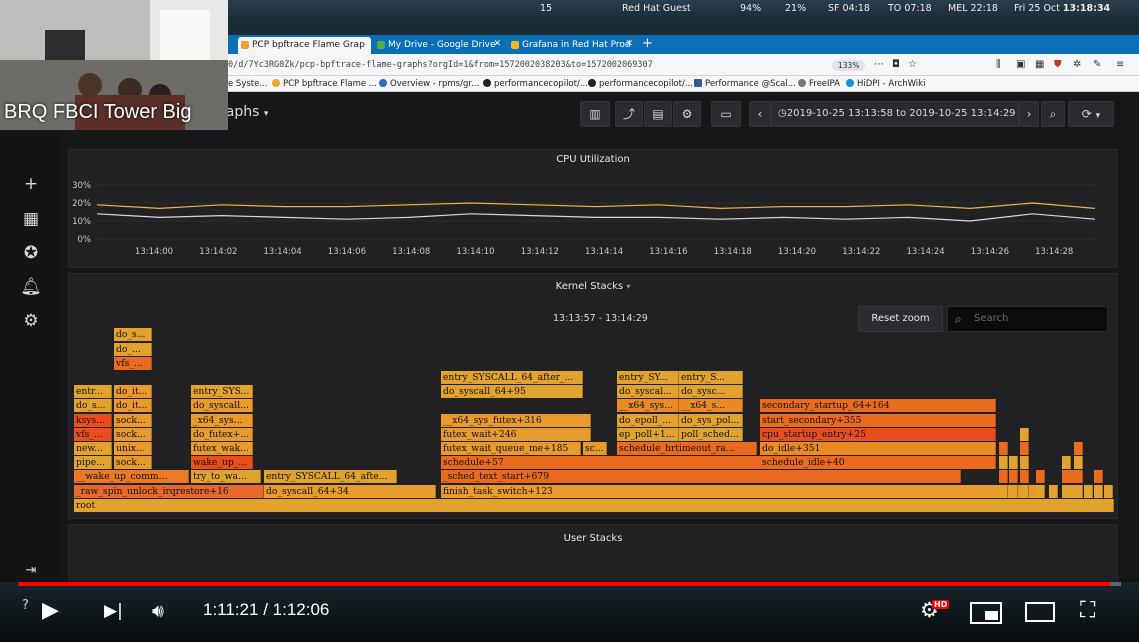 This screenshot has width=1139, height=642. I want to click on fullscreen-icon: ⛶, so click(1087, 610).